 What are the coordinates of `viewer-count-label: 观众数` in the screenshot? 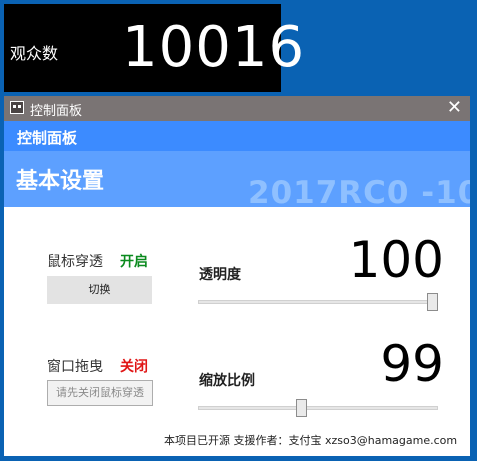 It's located at (34, 53).